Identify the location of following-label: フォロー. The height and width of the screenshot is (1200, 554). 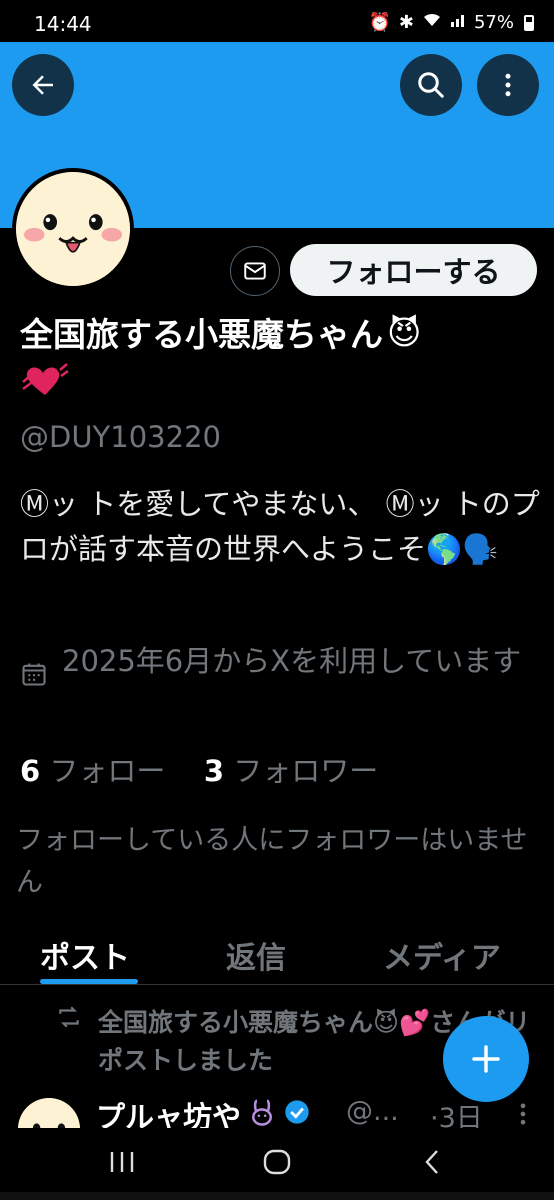
(107, 771).